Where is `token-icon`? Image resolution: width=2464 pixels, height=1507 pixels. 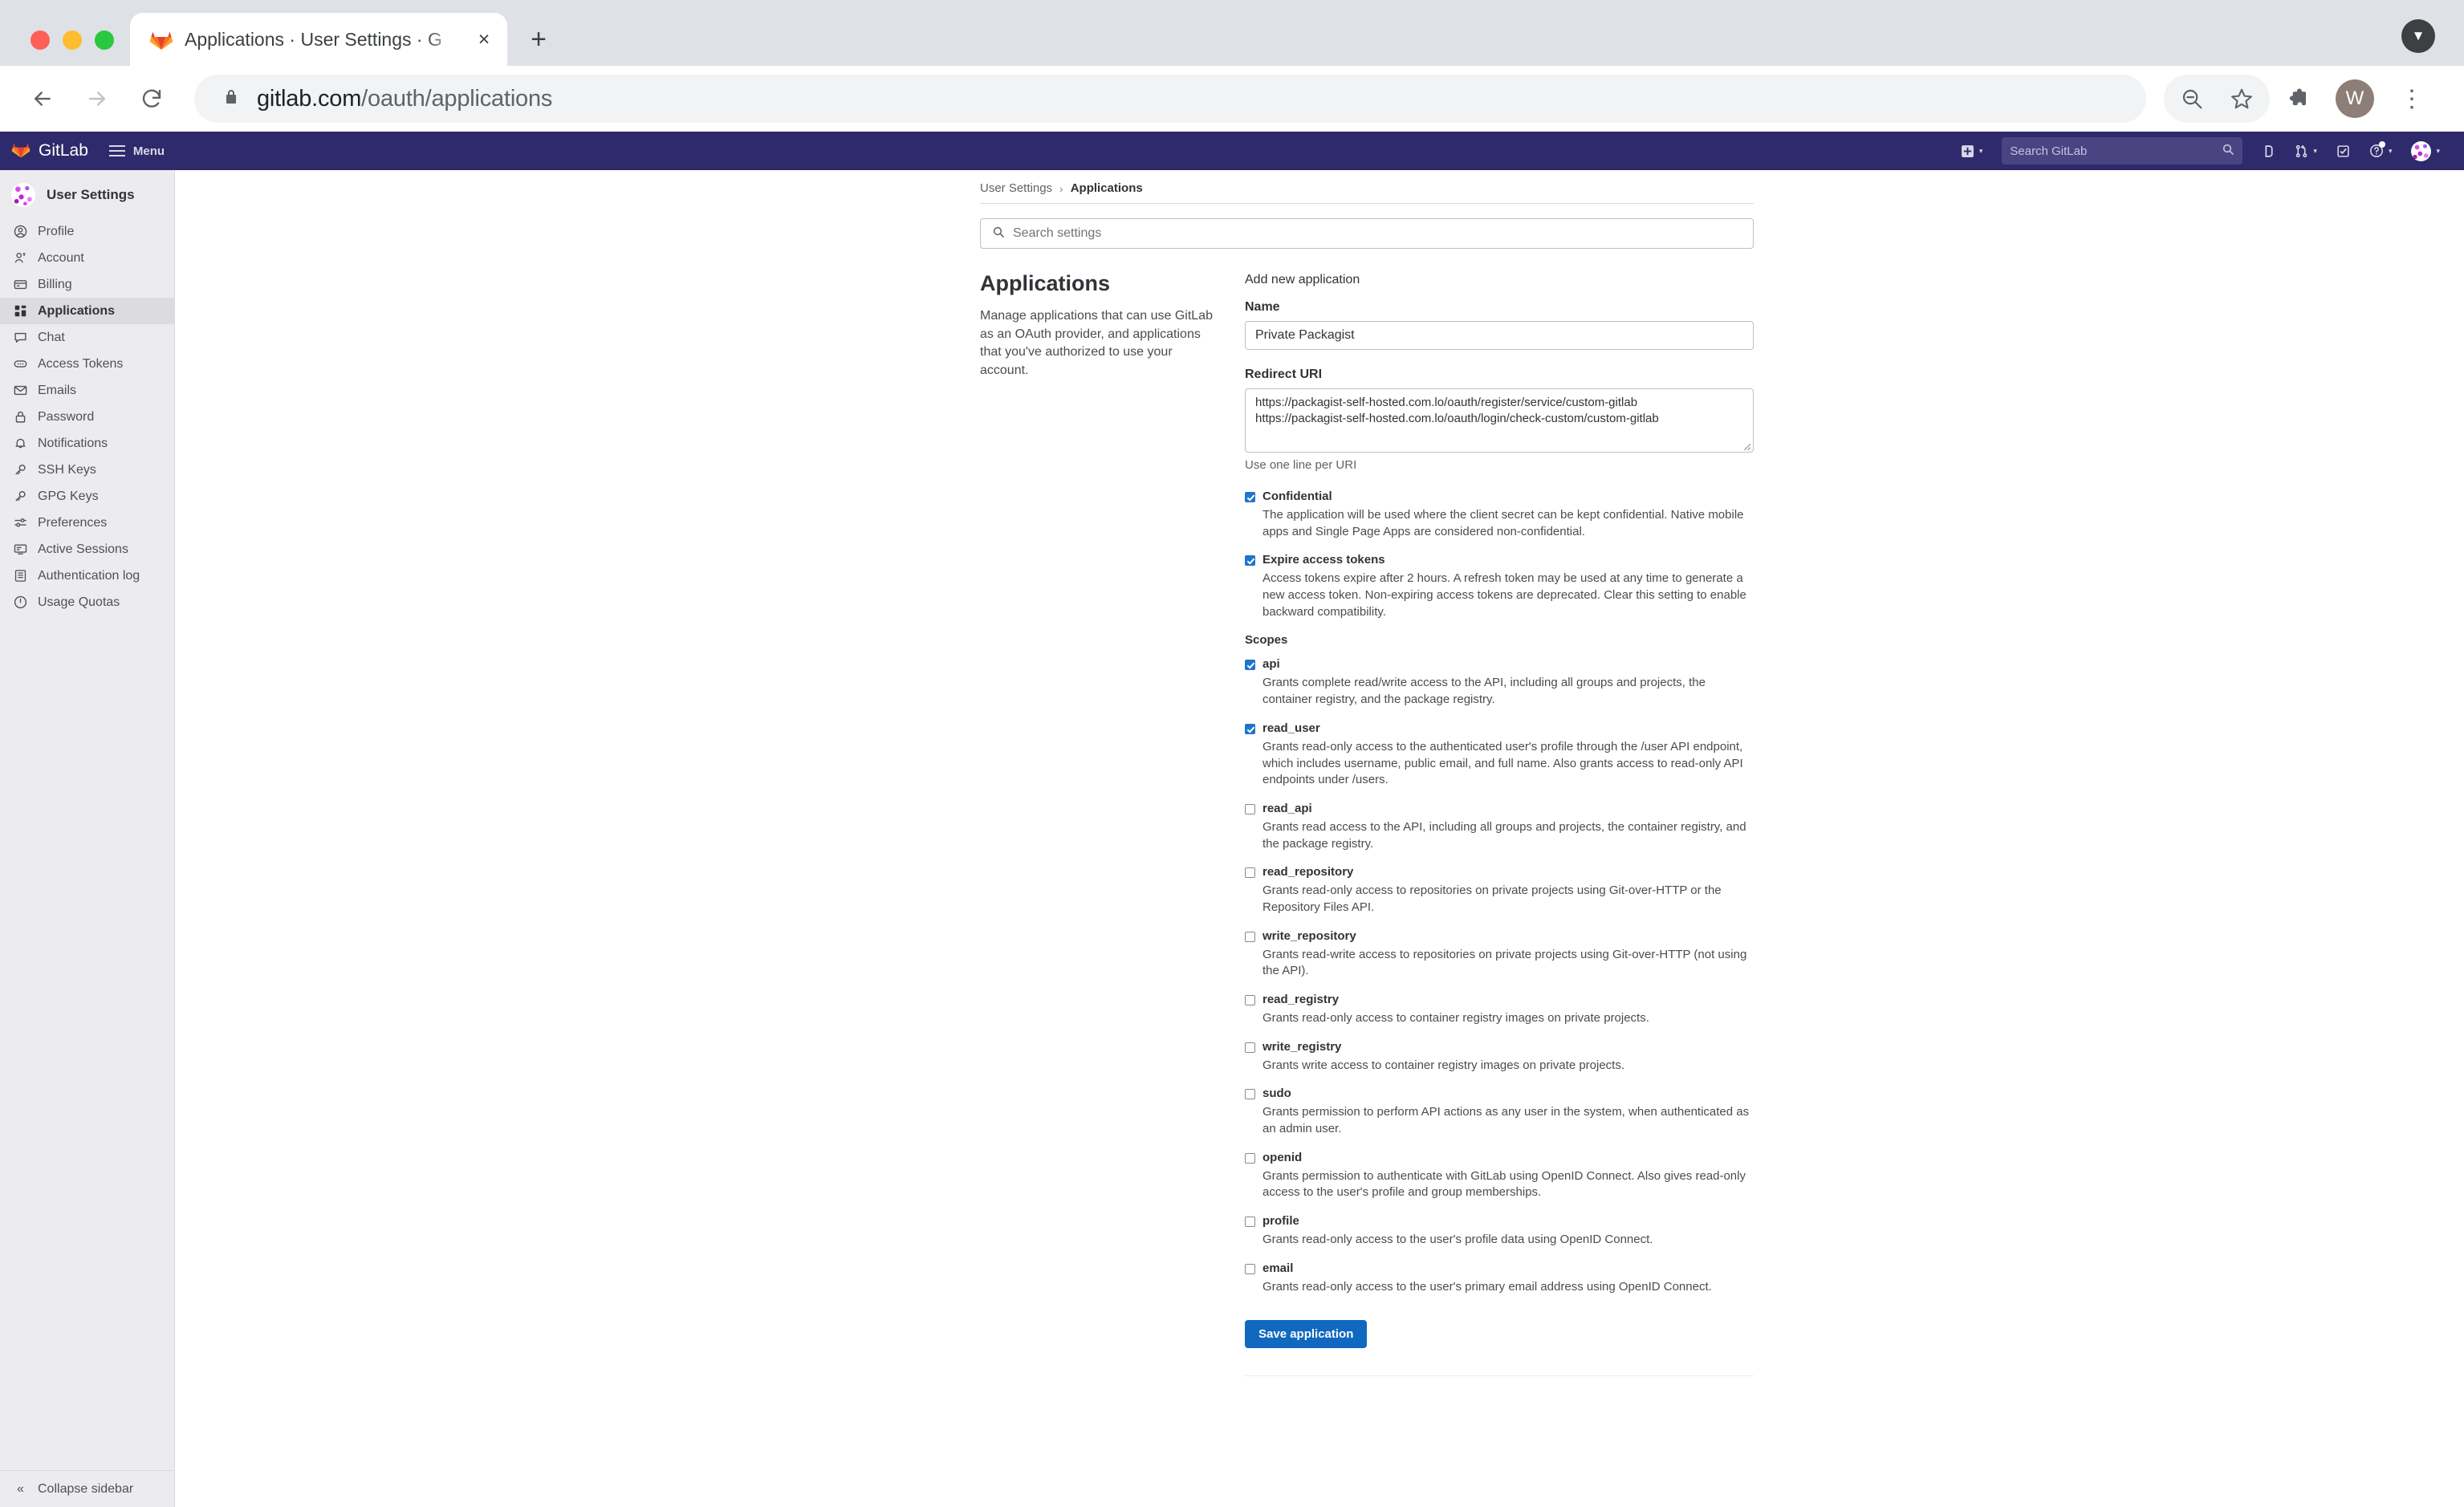 token-icon is located at coordinates (21, 364).